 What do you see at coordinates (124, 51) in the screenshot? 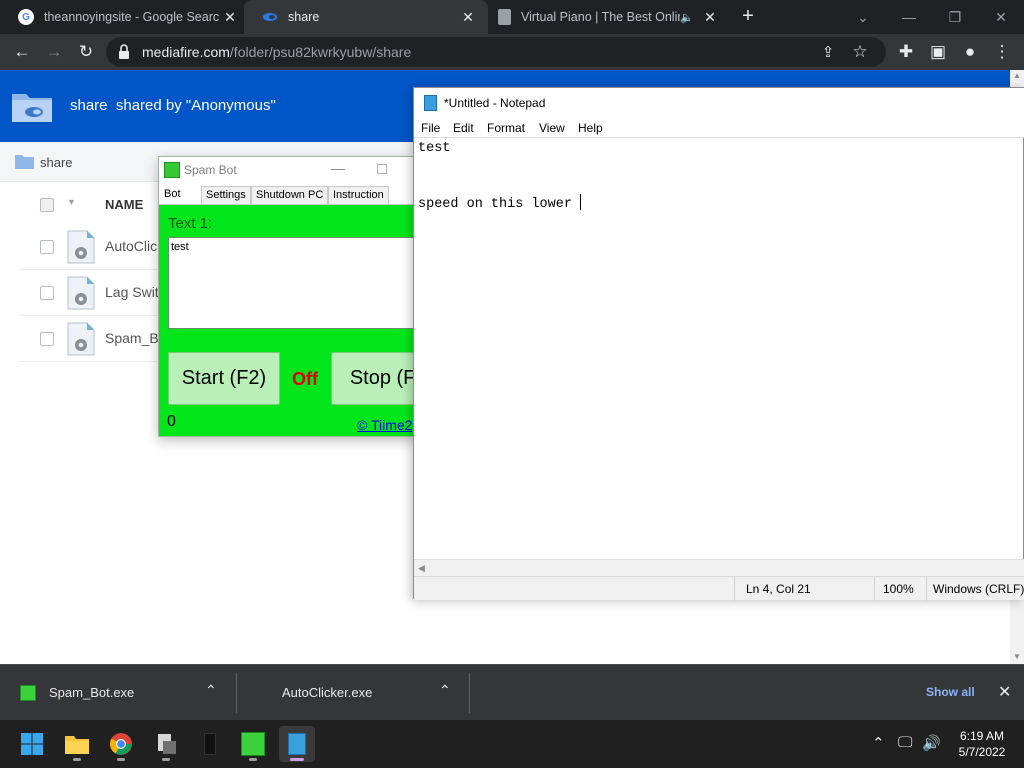
I see `lock-icon` at bounding box center [124, 51].